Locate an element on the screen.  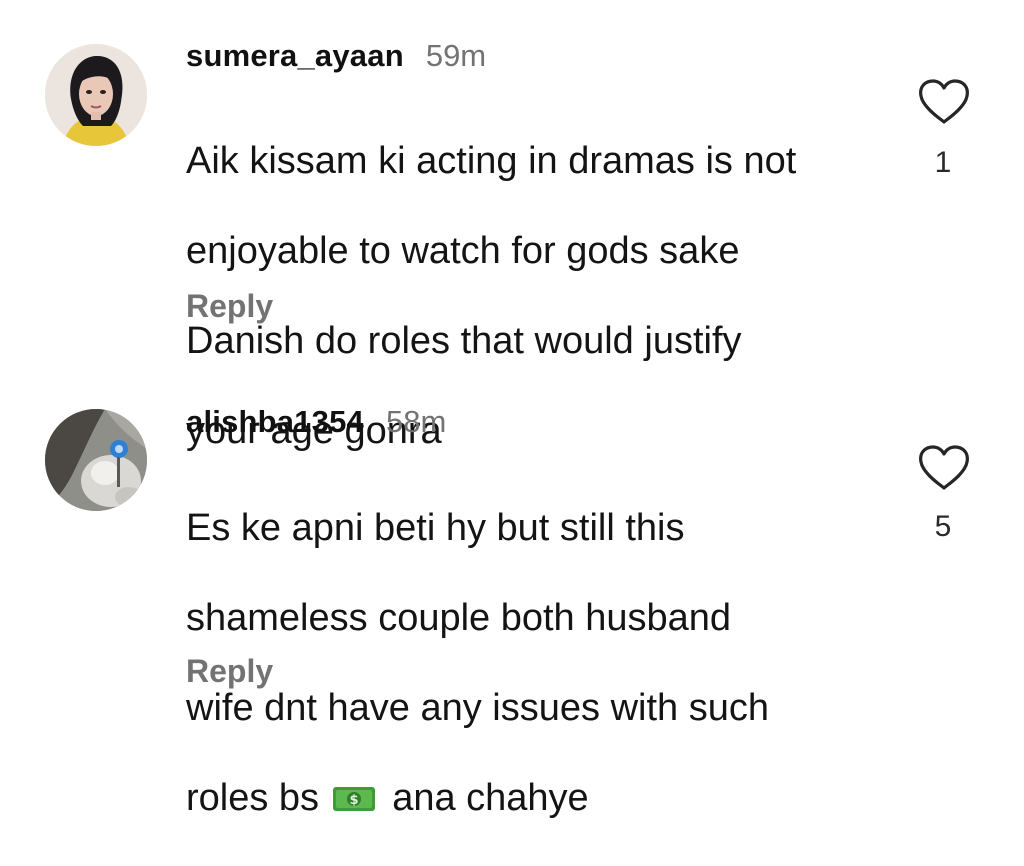
comment-meta: sumera_ayaan 59m is located at coordinates (336, 56).